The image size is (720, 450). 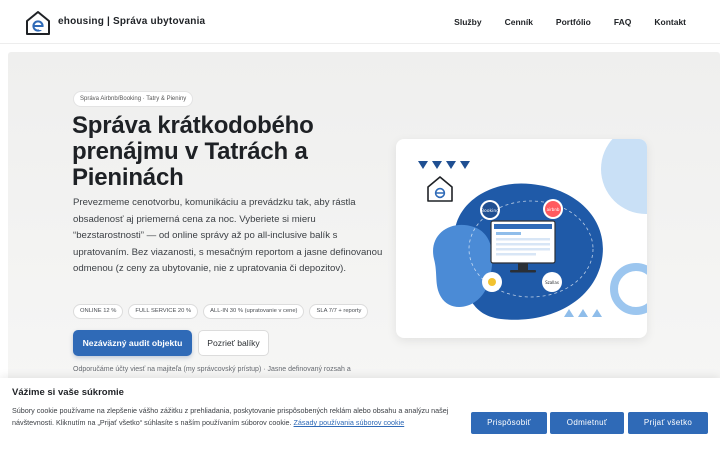 What do you see at coordinates (492, 282) in the screenshot?
I see `partner-badge-left-icon` at bounding box center [492, 282].